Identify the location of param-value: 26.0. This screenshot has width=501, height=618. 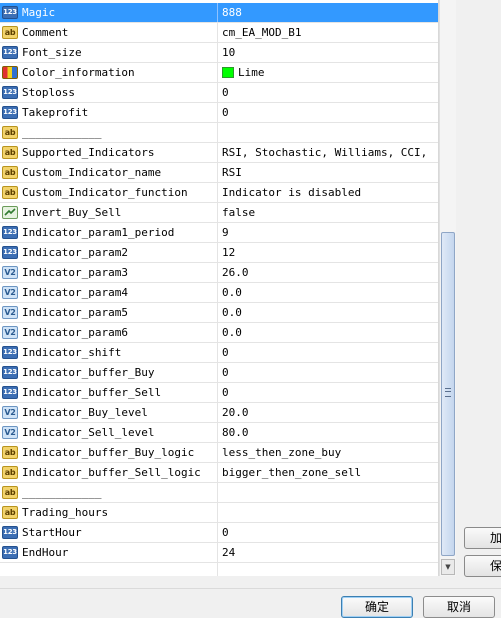
(329, 272).